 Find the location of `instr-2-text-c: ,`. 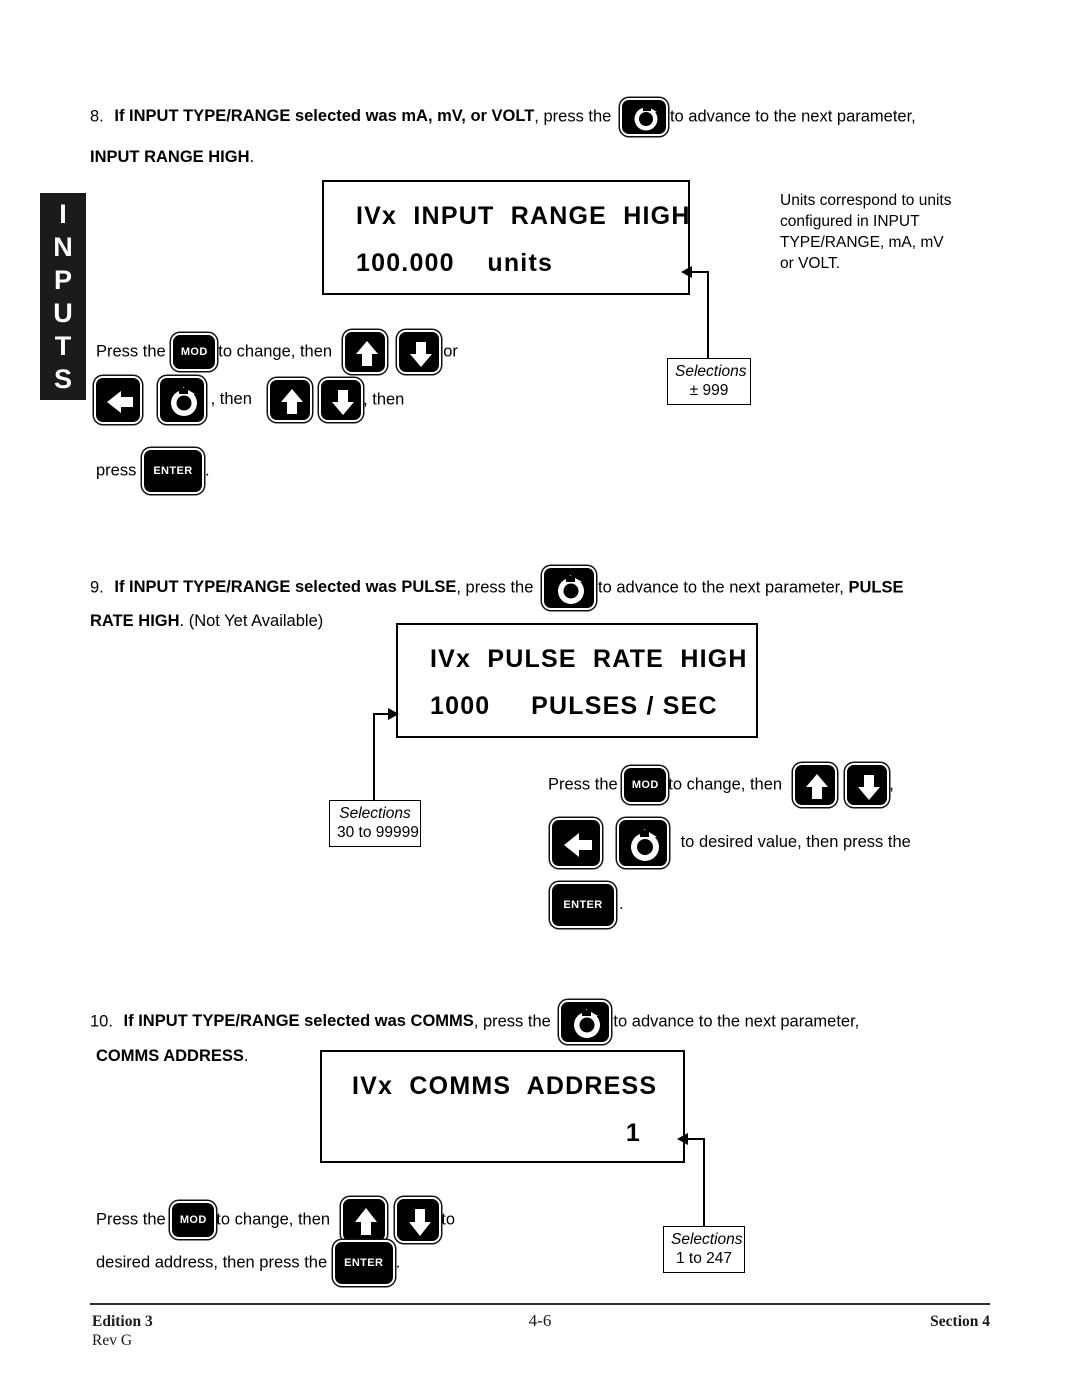

instr-2-text-c: , is located at coordinates (891, 784).